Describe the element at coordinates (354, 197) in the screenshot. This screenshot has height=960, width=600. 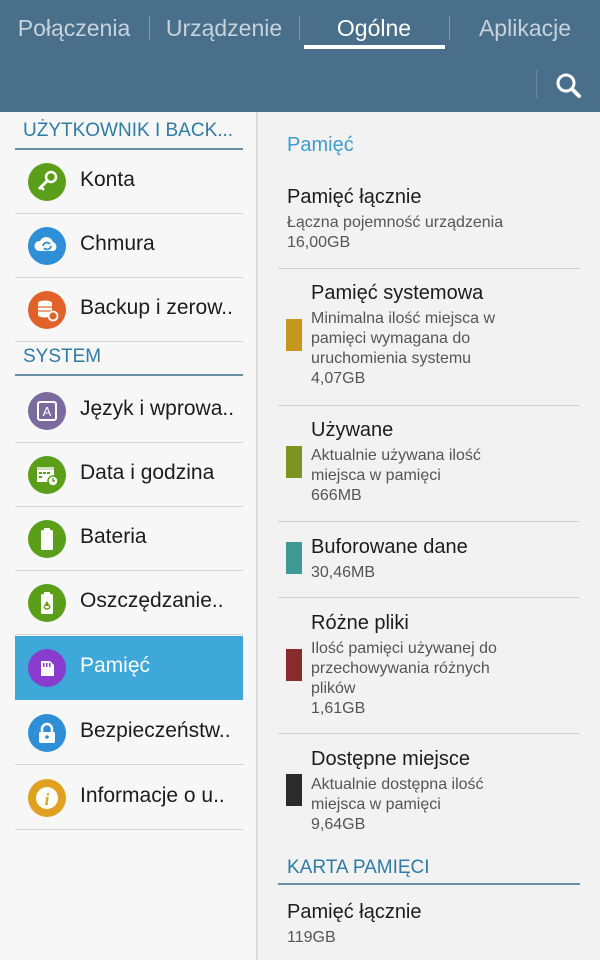
I see `storage-total-heading: Pamięć łącznie` at that location.